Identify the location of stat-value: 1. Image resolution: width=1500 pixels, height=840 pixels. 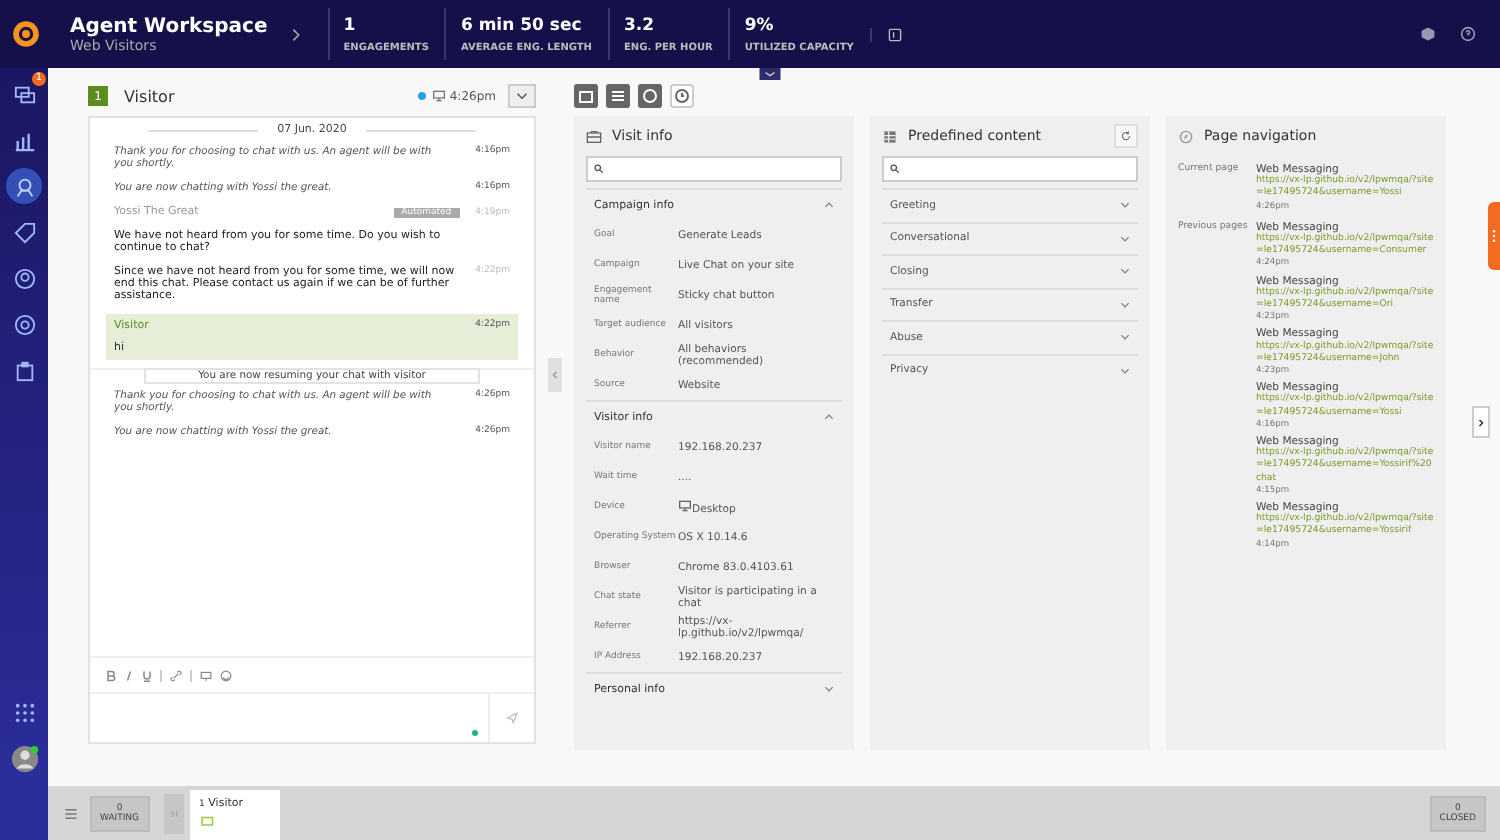
(350, 25).